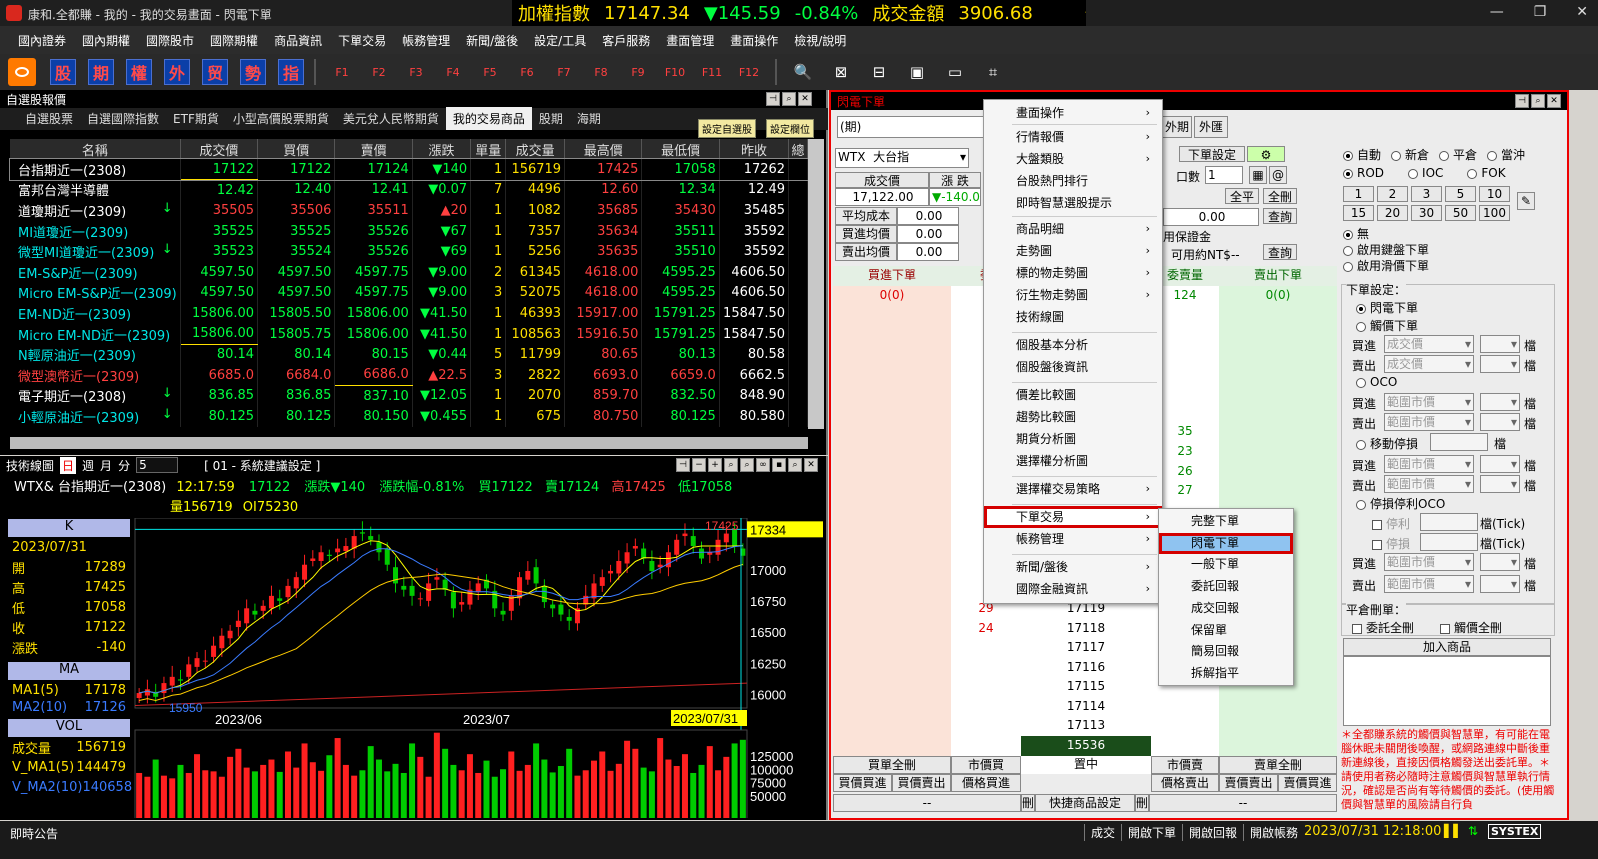 The image size is (1598, 859). What do you see at coordinates (1429, 584) in the screenshot?
I see `stop-sell-type: 範圍市價` at bounding box center [1429, 584].